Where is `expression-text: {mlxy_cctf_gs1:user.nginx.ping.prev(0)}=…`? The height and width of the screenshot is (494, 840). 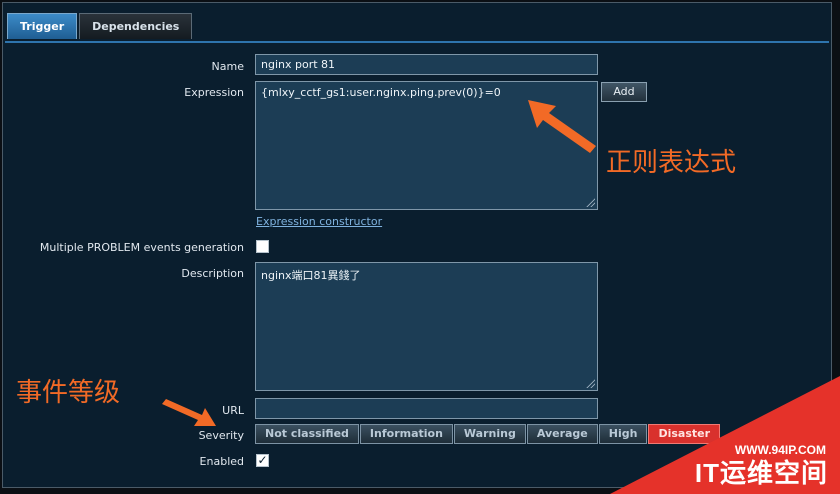
expression-text: {mlxy_cctf_gs1:user.nginx.ping.prev(0)}=… is located at coordinates (381, 92).